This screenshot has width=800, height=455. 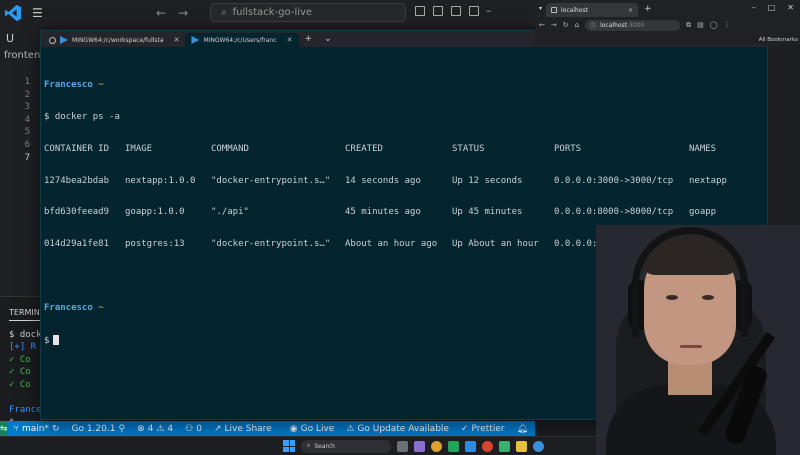 I want to click on terminal-panel-tab: TERMINA, so click(x=24, y=314).